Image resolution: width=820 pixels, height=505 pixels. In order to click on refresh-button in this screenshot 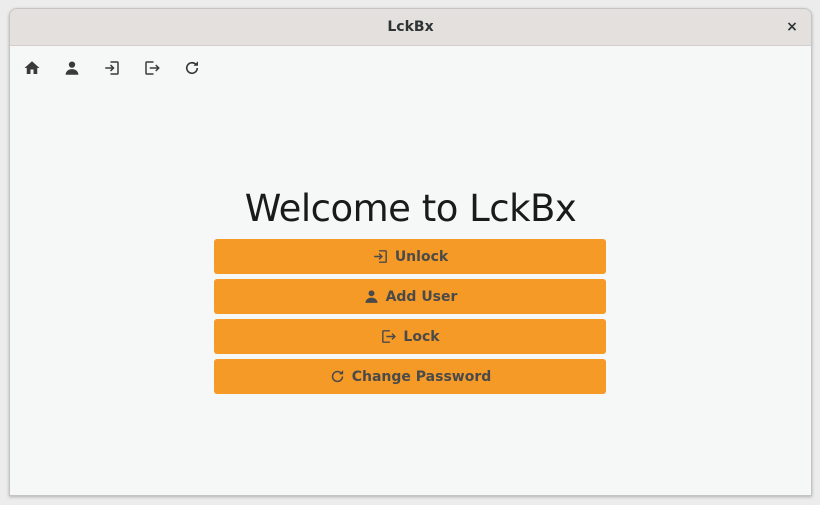, I will do `click(192, 68)`.